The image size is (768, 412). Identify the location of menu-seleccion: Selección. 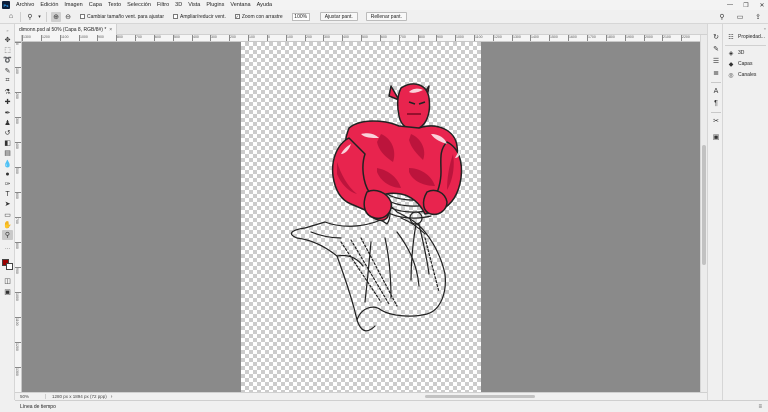
(139, 5).